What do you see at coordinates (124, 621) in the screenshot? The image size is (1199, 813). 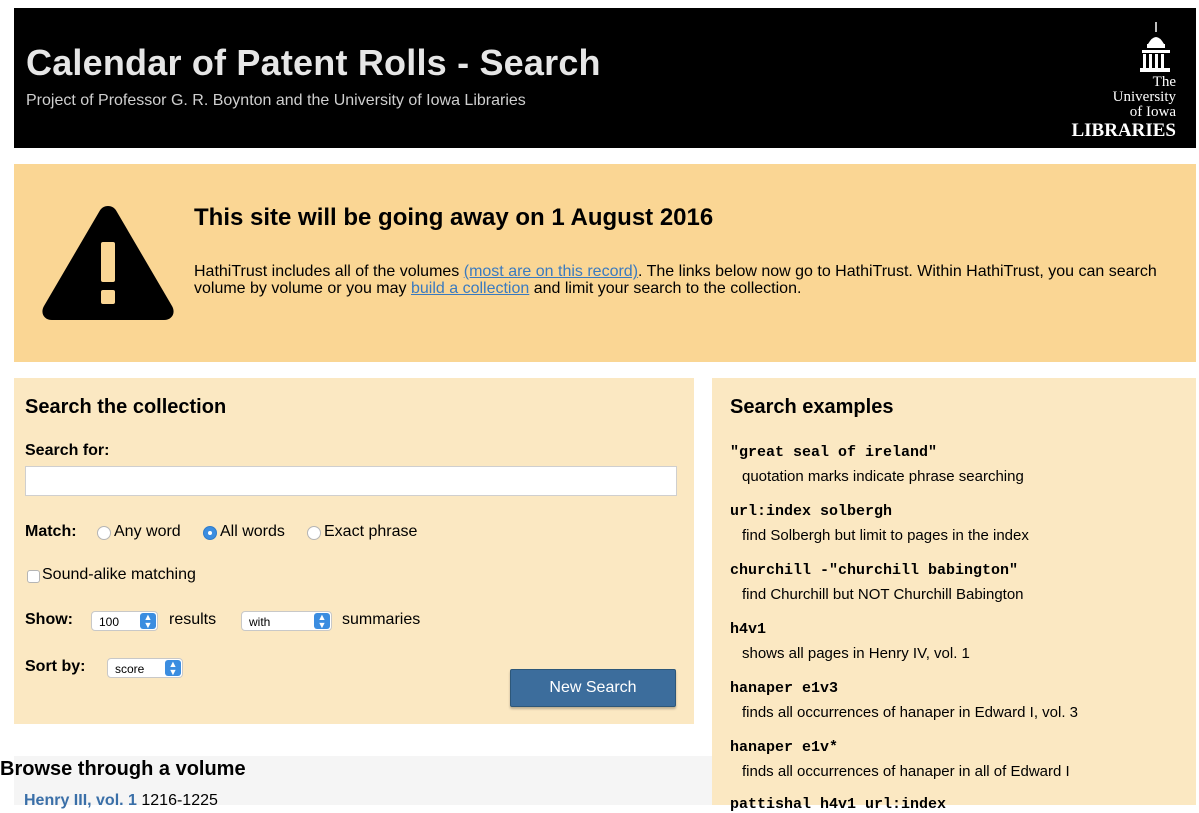 I see `show-count-select: 100 ▲ ▼` at bounding box center [124, 621].